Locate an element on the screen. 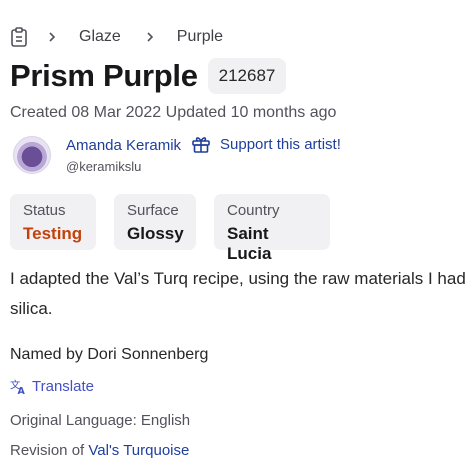 The height and width of the screenshot is (474, 474). revision-of: Revision of Val's Turquoise is located at coordinates (99, 450).